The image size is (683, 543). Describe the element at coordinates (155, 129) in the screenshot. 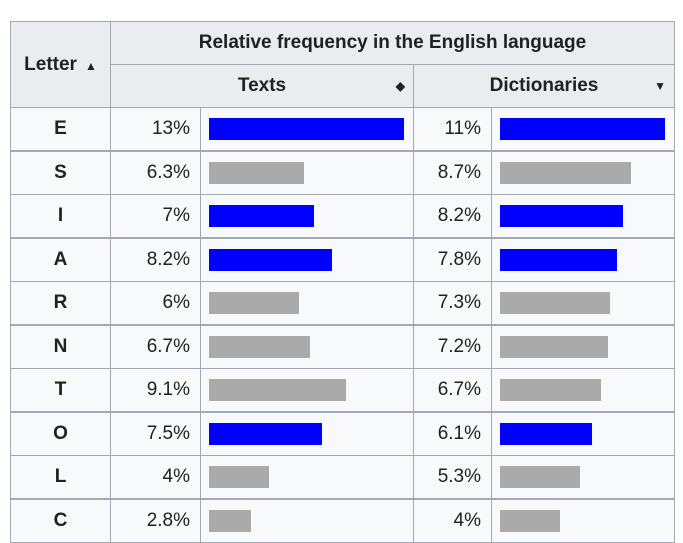

I see `texts-percent: 13%` at that location.